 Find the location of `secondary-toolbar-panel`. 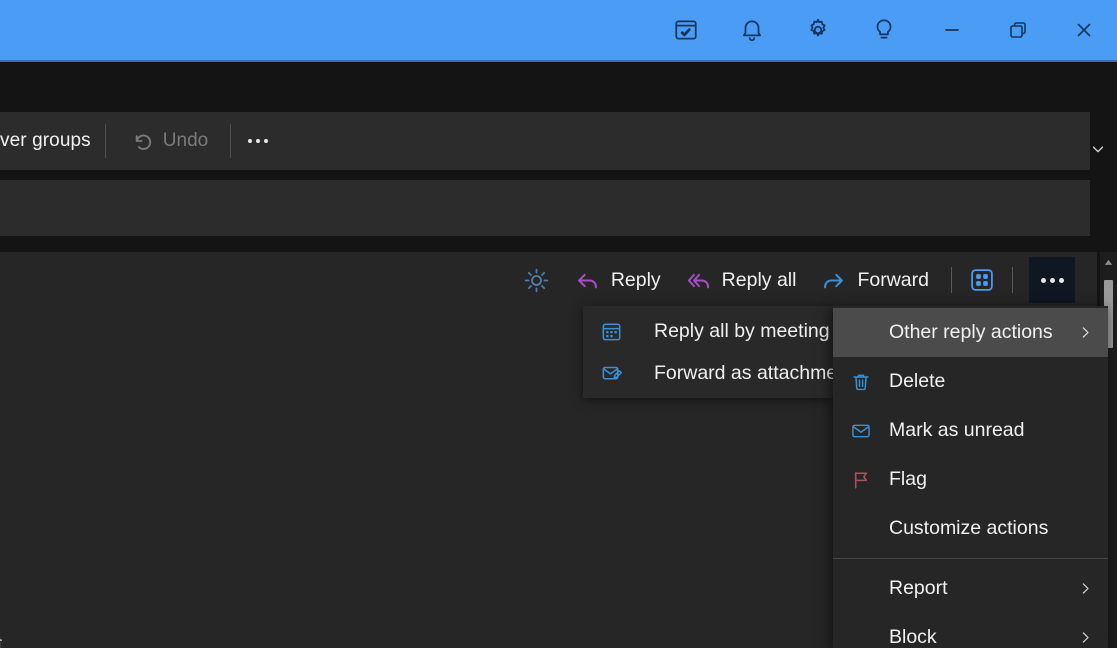

secondary-toolbar-panel is located at coordinates (545, 208).